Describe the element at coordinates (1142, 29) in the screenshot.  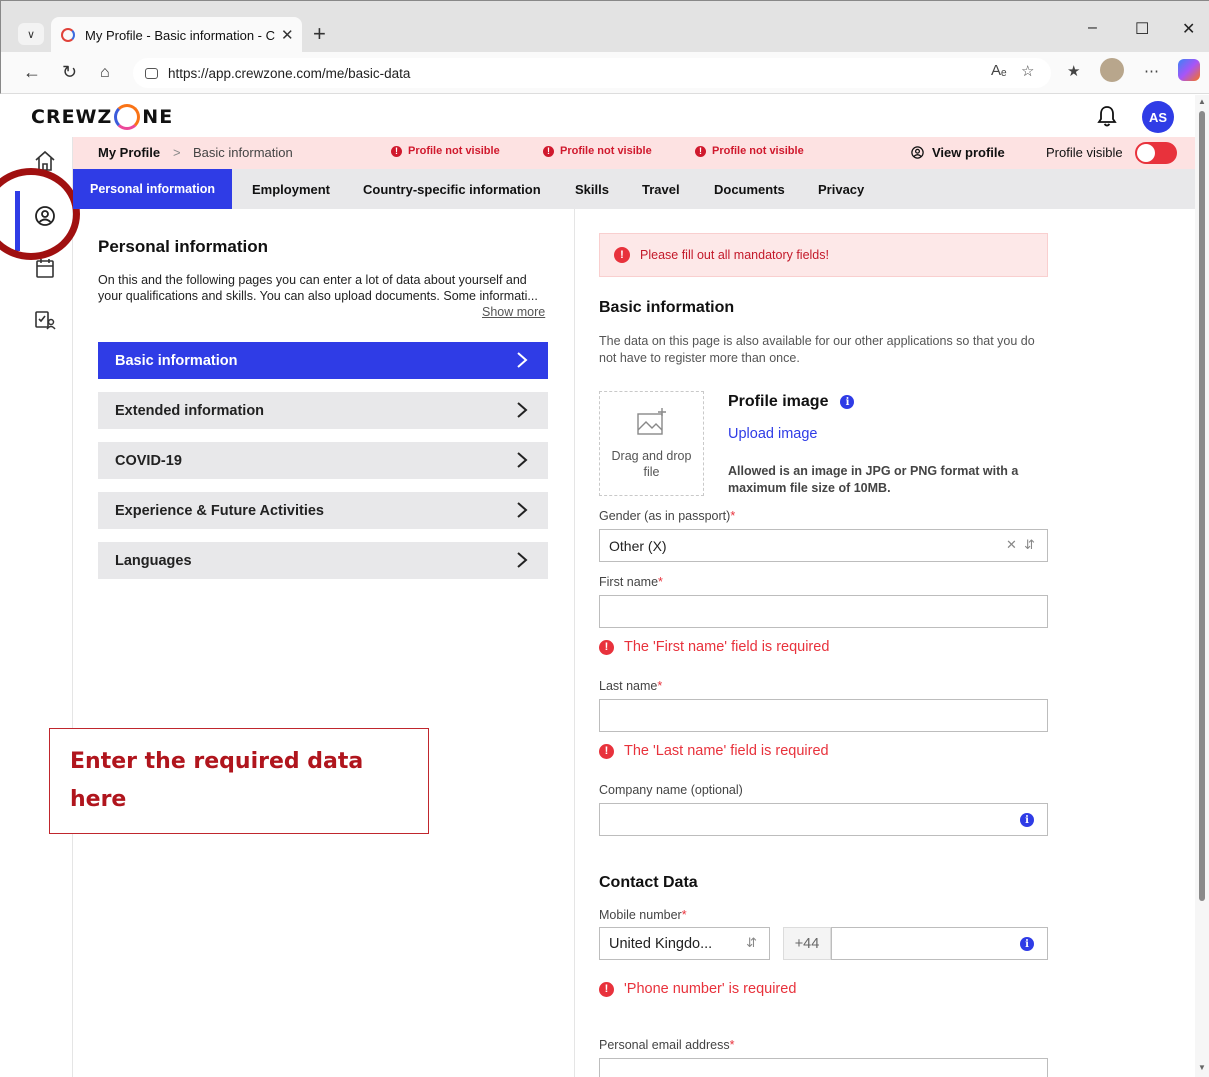
I see `maximize-icon: ☐` at that location.